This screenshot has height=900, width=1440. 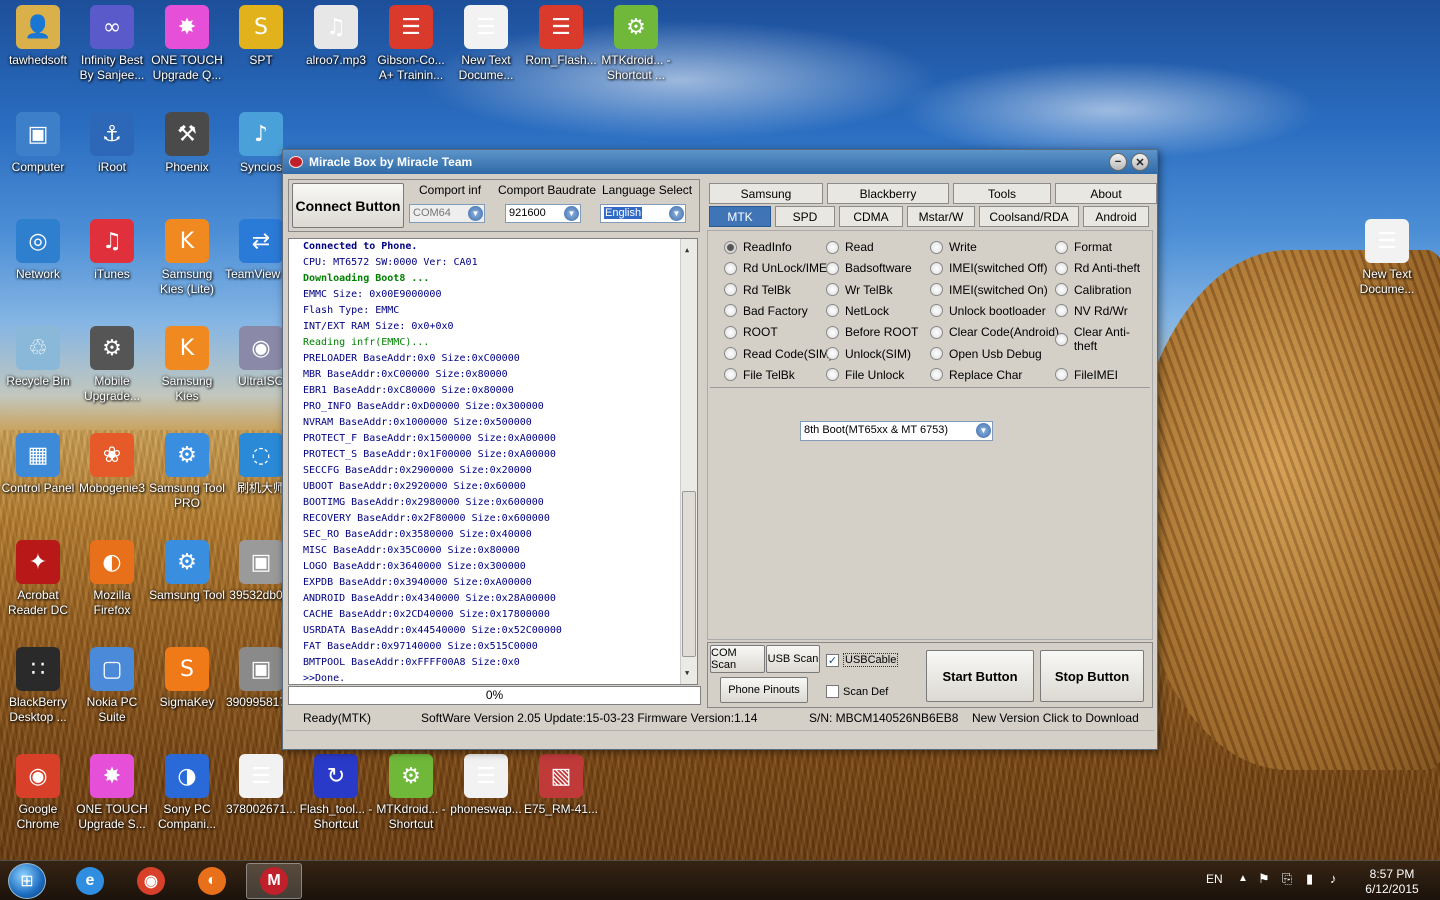 I want to click on radio-option: FileIMEI, so click(x=1086, y=375).